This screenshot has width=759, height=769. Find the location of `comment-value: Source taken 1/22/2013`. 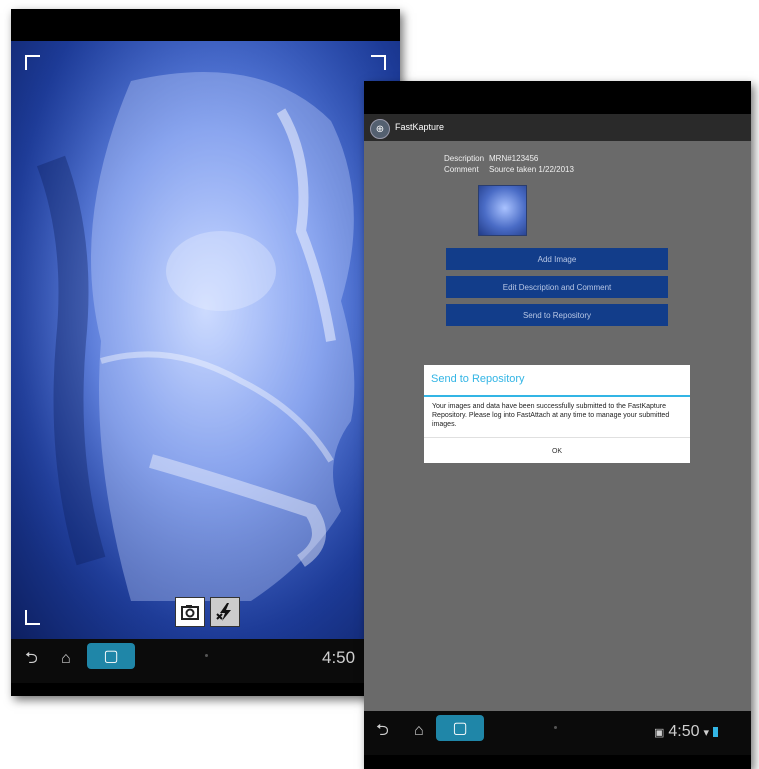

comment-value: Source taken 1/22/2013 is located at coordinates (531, 169).